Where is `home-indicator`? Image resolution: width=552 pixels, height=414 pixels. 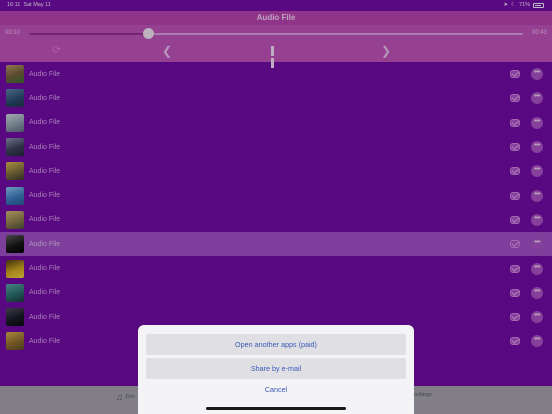 home-indicator is located at coordinates (276, 408).